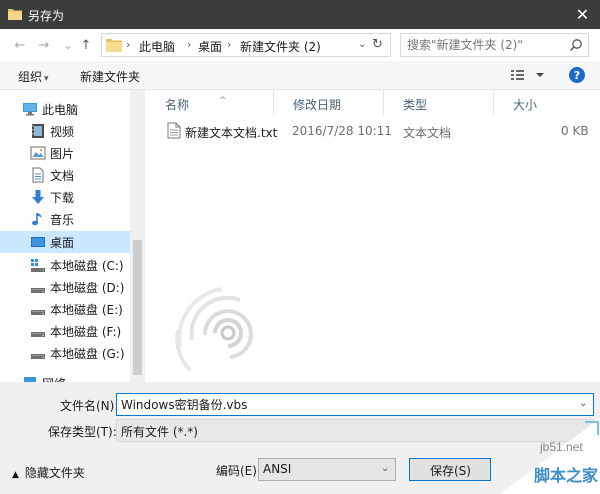  Describe the element at coordinates (86, 331) in the screenshot. I see `sidebar-item-label: 本地磁盘 (F:)` at that location.